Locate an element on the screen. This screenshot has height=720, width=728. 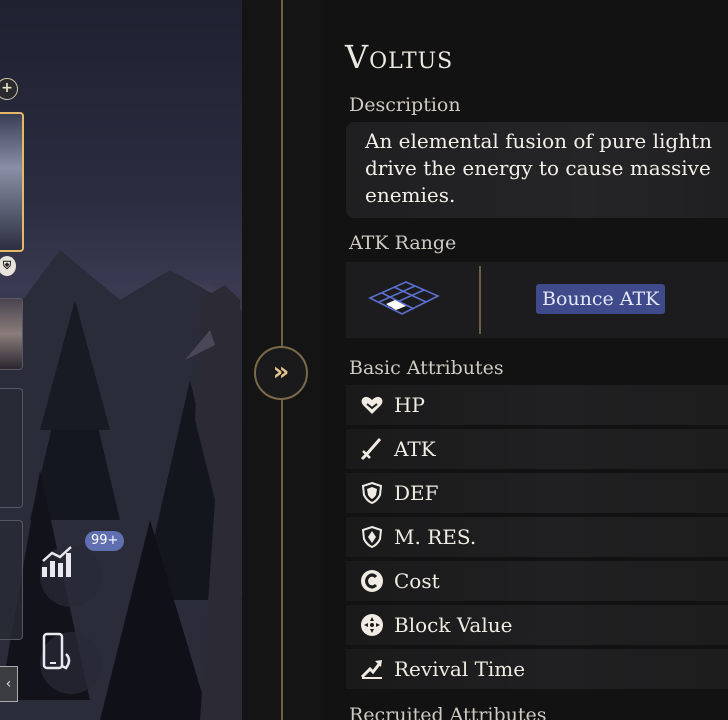
operator-card is located at coordinates (11, 334).